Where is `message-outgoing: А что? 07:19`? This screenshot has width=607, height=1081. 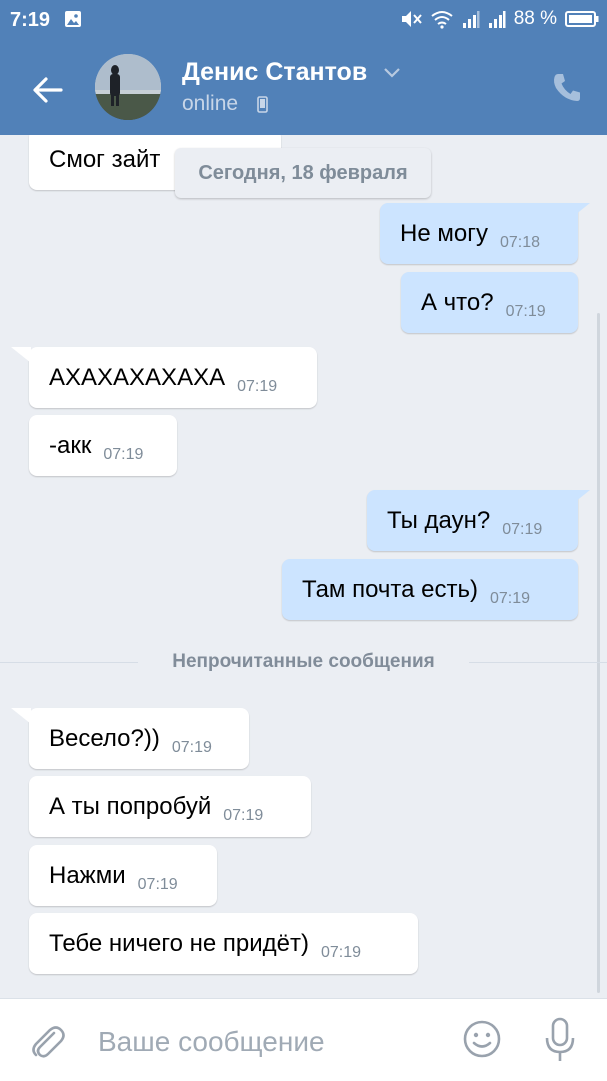 message-outgoing: А что? 07:19 is located at coordinates (489, 302).